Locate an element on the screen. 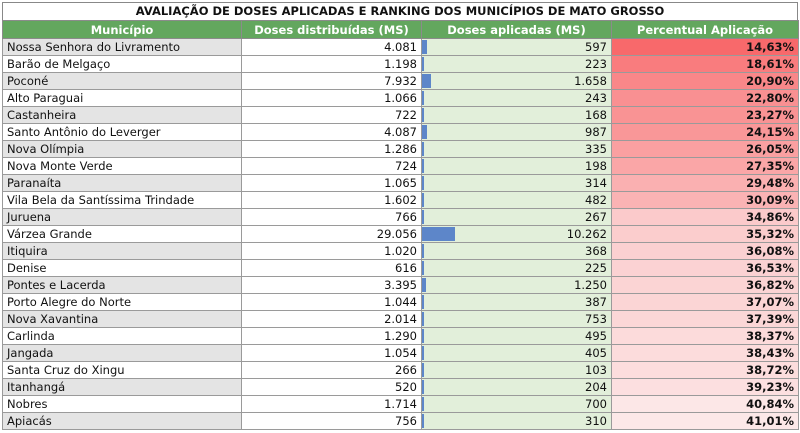 Image resolution: width=800 pixels, height=433 pixels. cell-percentual: 22,80% is located at coordinates (705, 98).